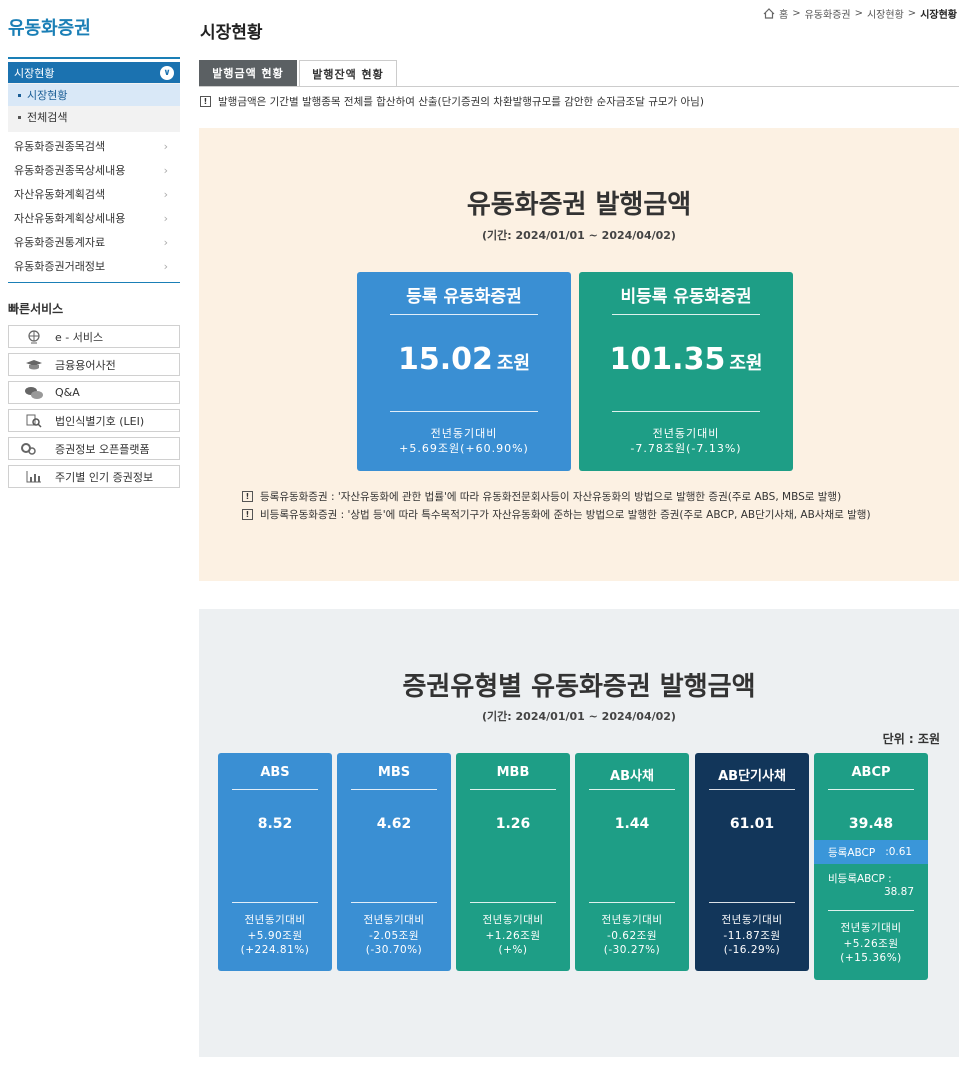 The image size is (965, 1069). I want to click on quick-button-lei: 법인식별기호 (LEI), so click(94, 420).